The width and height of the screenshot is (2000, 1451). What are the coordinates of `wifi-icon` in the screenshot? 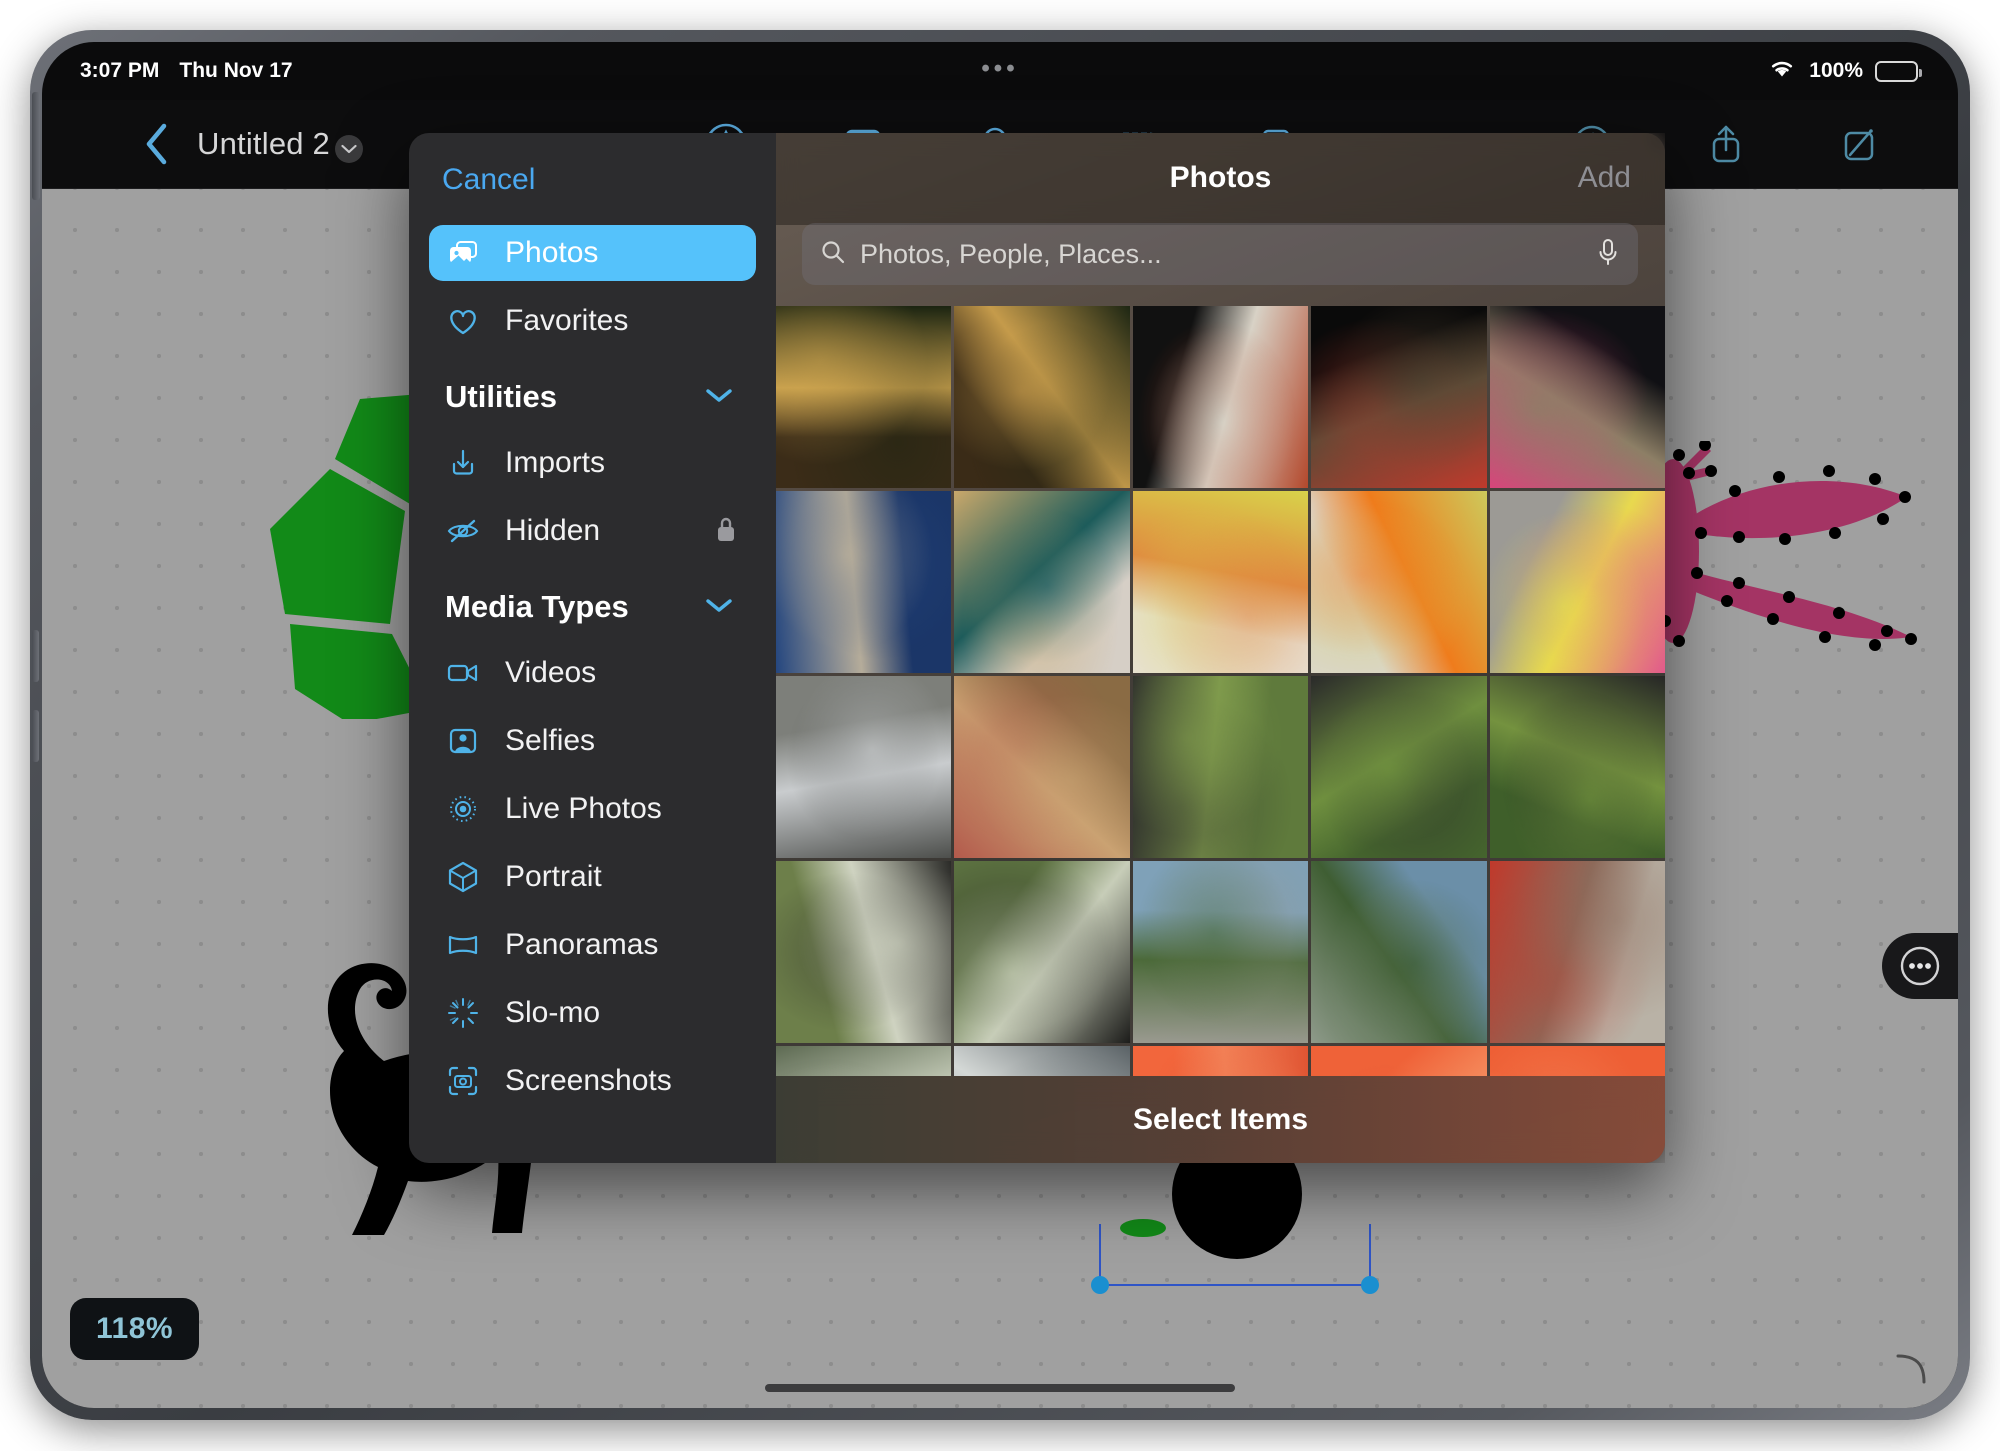 It's located at (1782, 71).